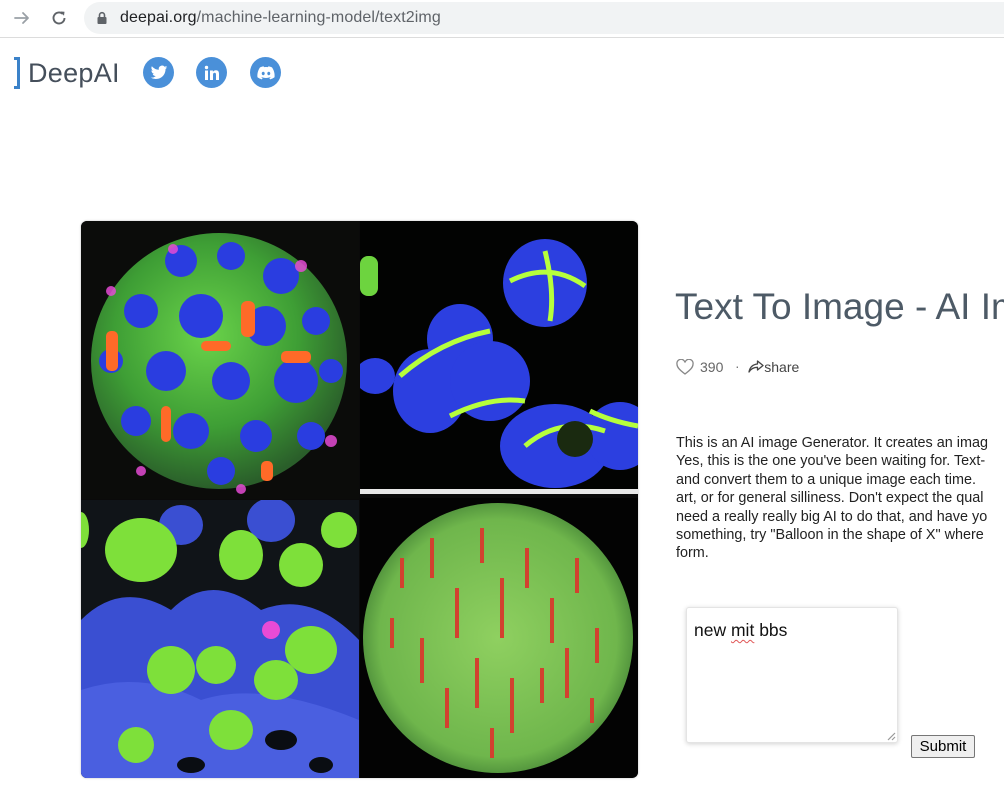 The image size is (1004, 800). I want to click on twitter-link, so click(158, 72).